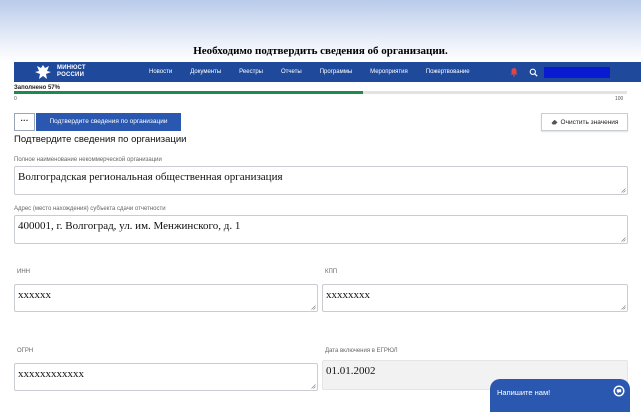 The height and width of the screenshot is (412, 641). I want to click on section-title: Подтвердите сведения по организации, so click(100, 139).